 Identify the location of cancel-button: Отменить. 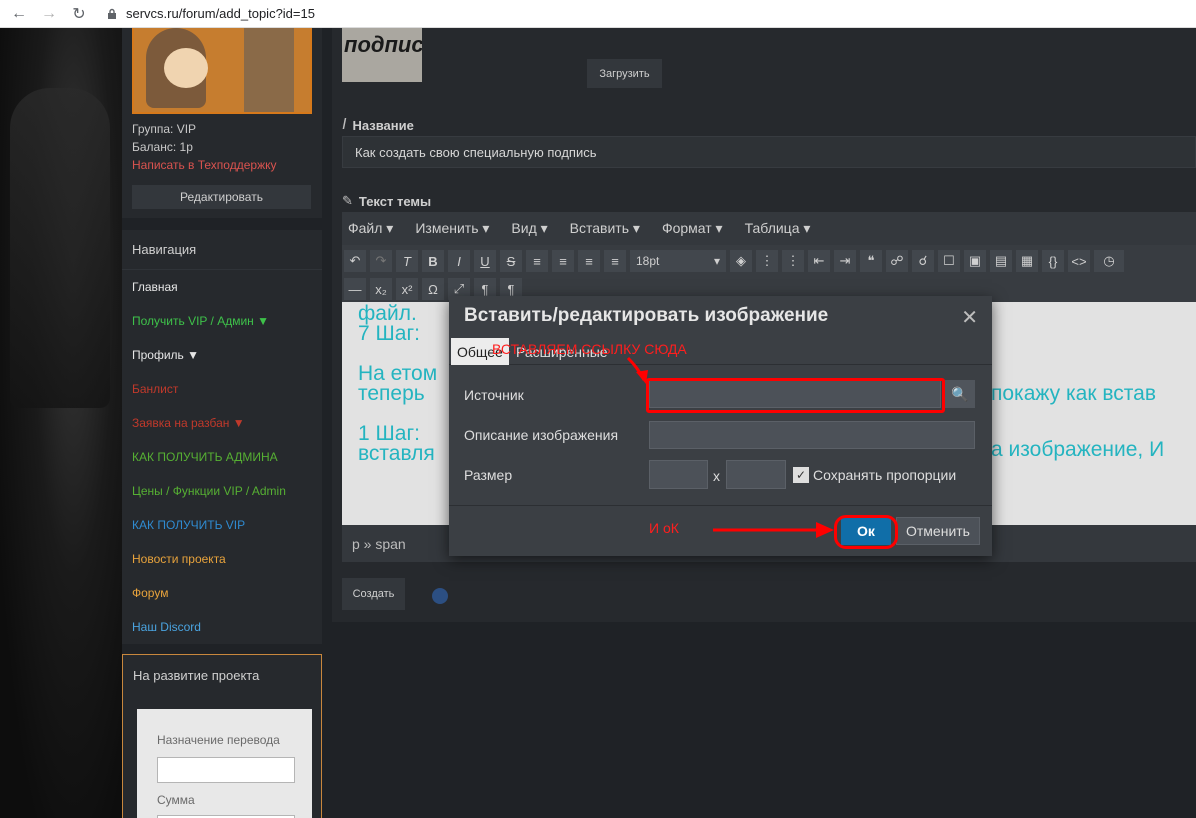
(938, 531).